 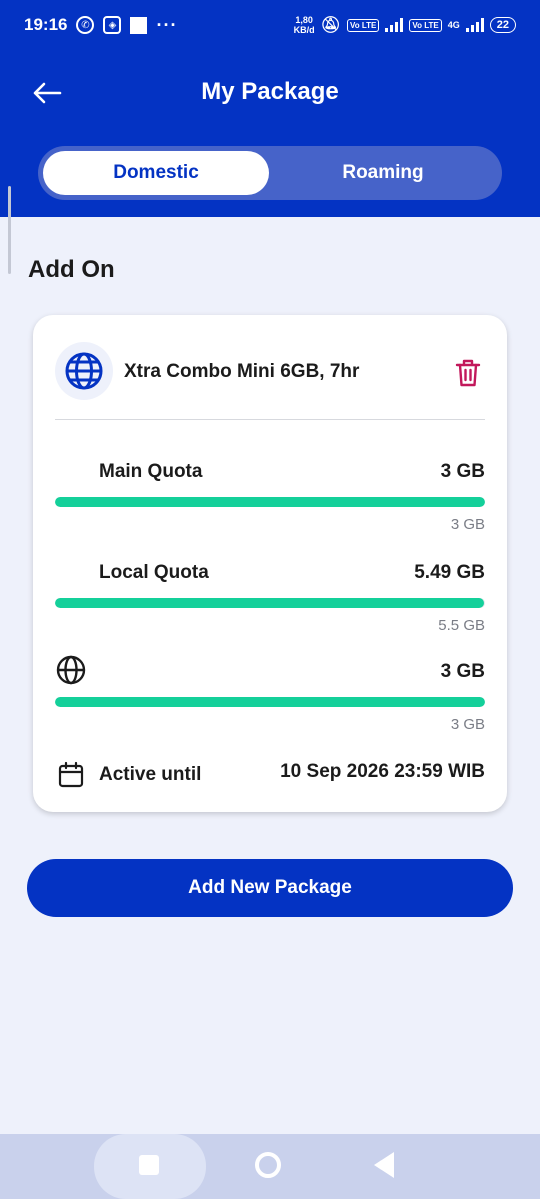 What do you see at coordinates (382, 771) in the screenshot?
I see `active-until-date: 10 Sep 2026 23:59 WIB` at bounding box center [382, 771].